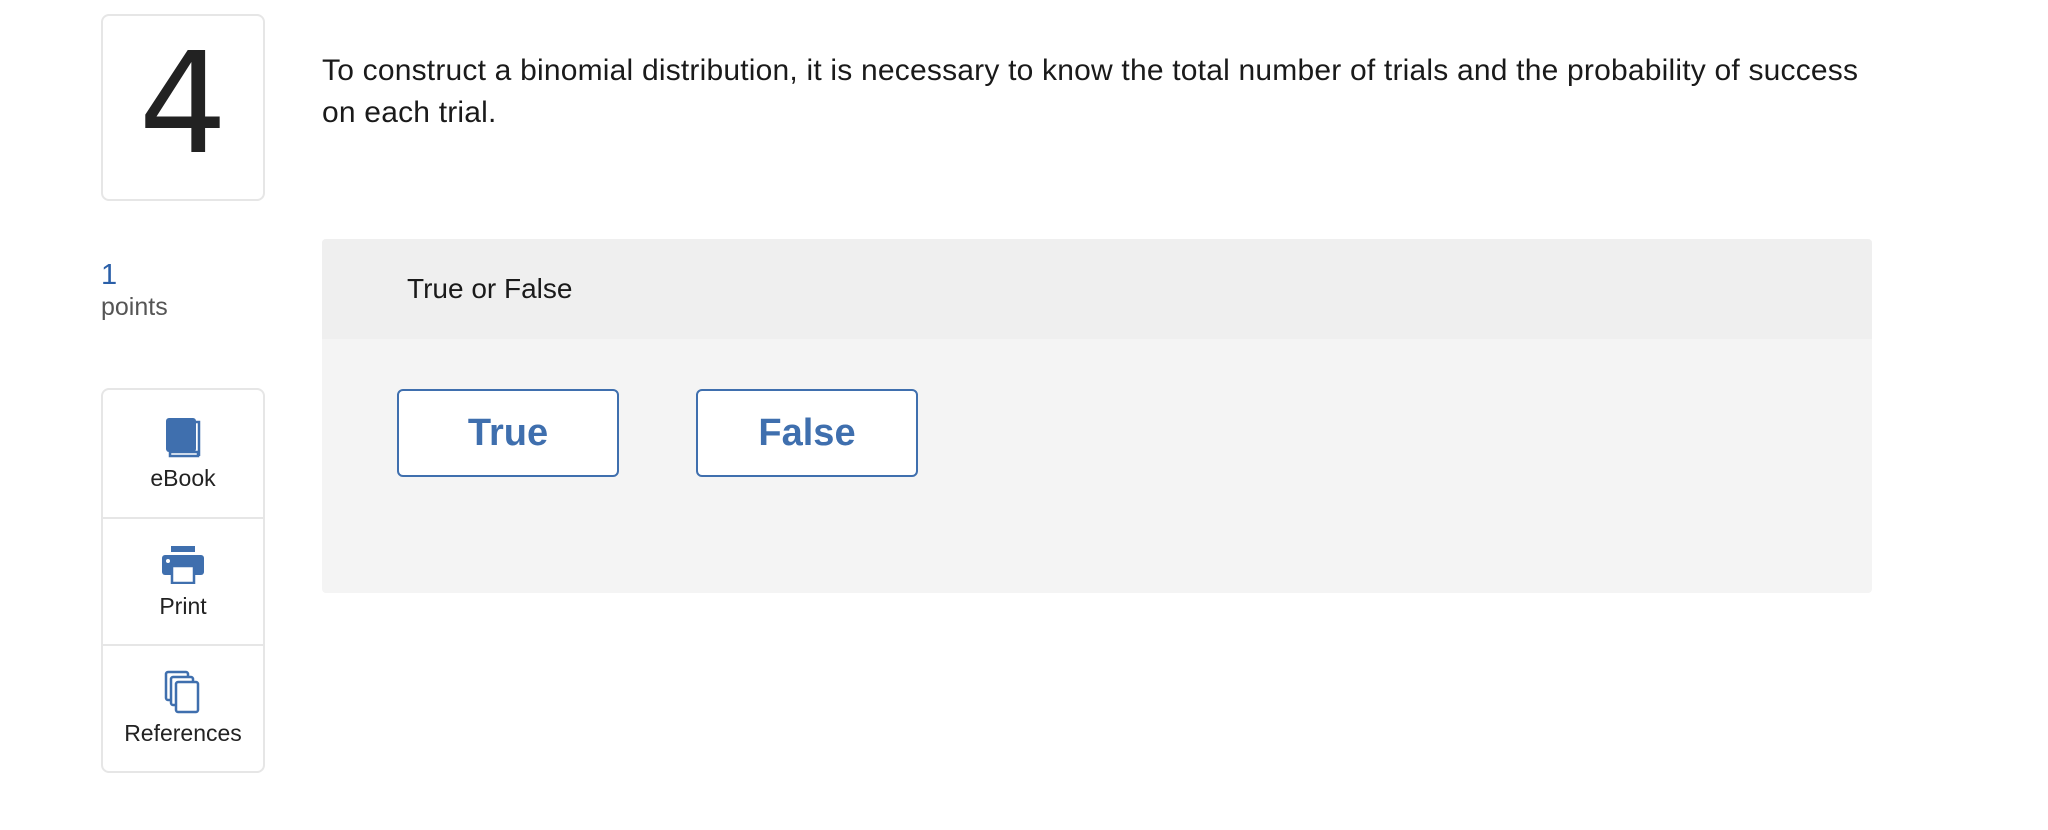 This screenshot has width=2048, height=830. I want to click on true-button: True, so click(508, 433).